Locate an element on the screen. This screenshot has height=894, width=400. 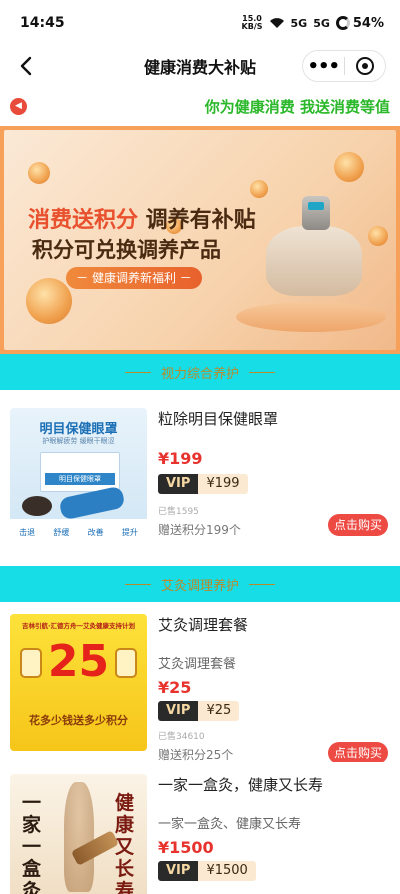
product-thumbnail: 吉林引航·汇德方舟一艾灸健康支持计划 25 花多少钱送多少积分 is located at coordinates (78, 682).